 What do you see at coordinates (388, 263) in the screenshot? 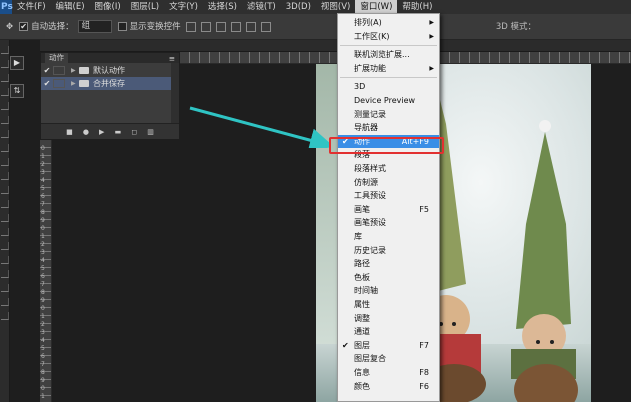
I see `window-menu-item: 路径` at bounding box center [388, 263].